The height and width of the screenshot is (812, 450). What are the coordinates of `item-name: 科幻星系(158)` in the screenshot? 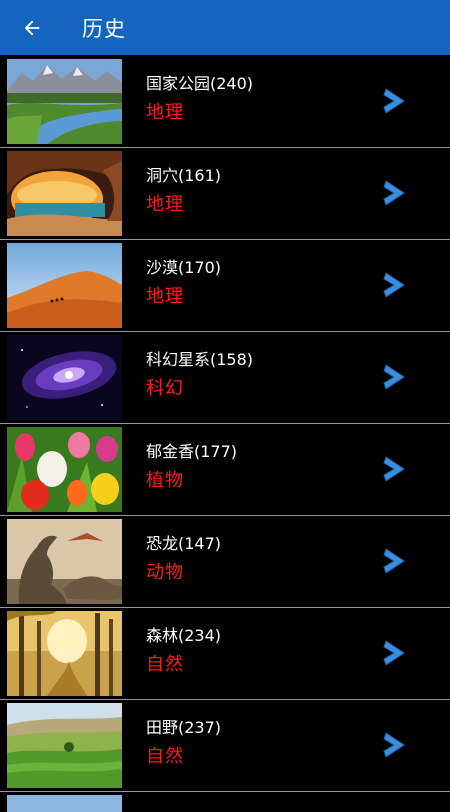 It's located at (200, 359).